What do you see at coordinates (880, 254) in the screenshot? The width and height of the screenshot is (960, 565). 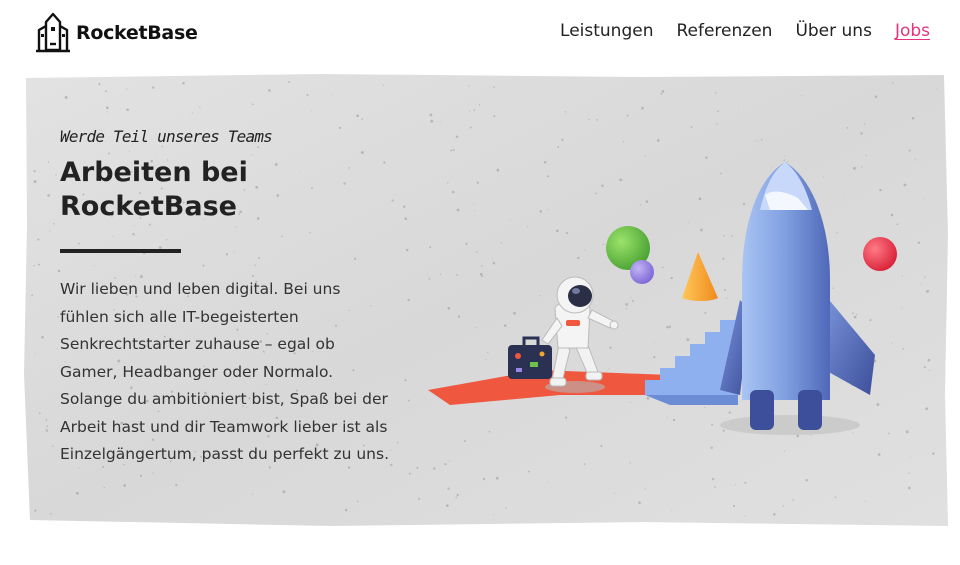 I see `red-ball` at bounding box center [880, 254].